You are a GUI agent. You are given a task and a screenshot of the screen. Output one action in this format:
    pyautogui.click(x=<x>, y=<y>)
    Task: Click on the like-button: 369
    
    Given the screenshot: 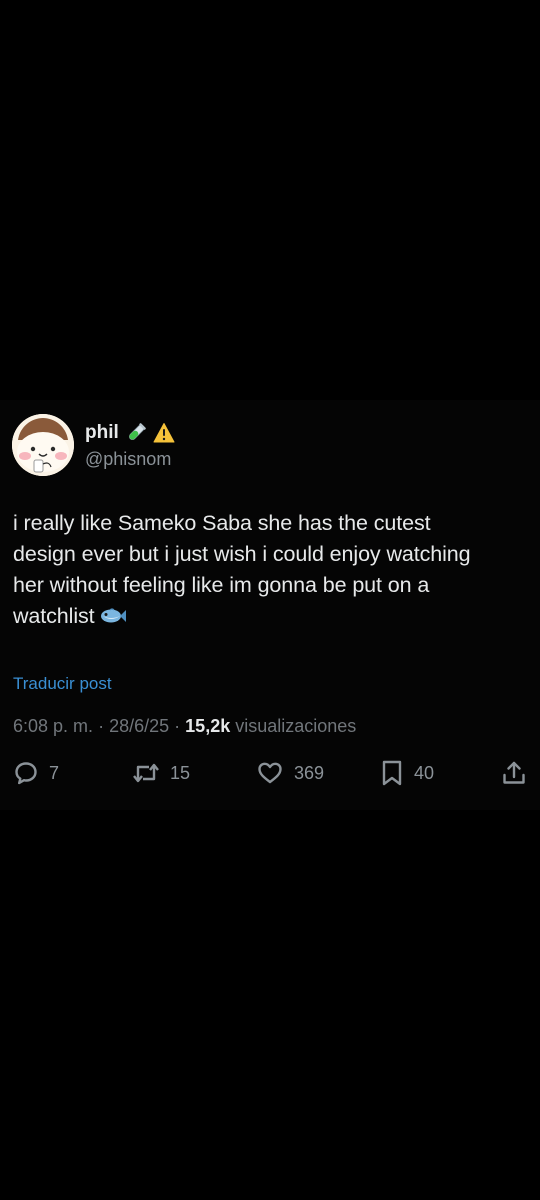 What is the action you would take?
    pyautogui.click(x=290, y=773)
    